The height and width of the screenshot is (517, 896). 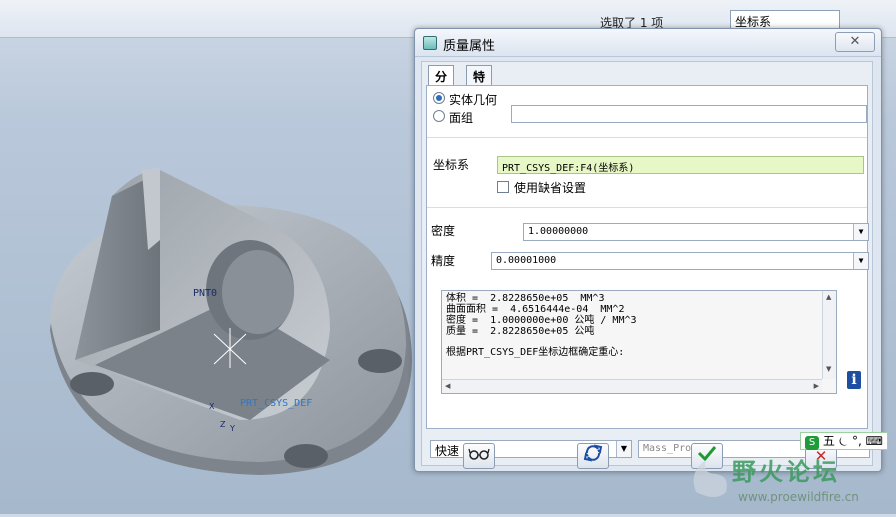 I want to click on preview-glasses-button, so click(x=479, y=456).